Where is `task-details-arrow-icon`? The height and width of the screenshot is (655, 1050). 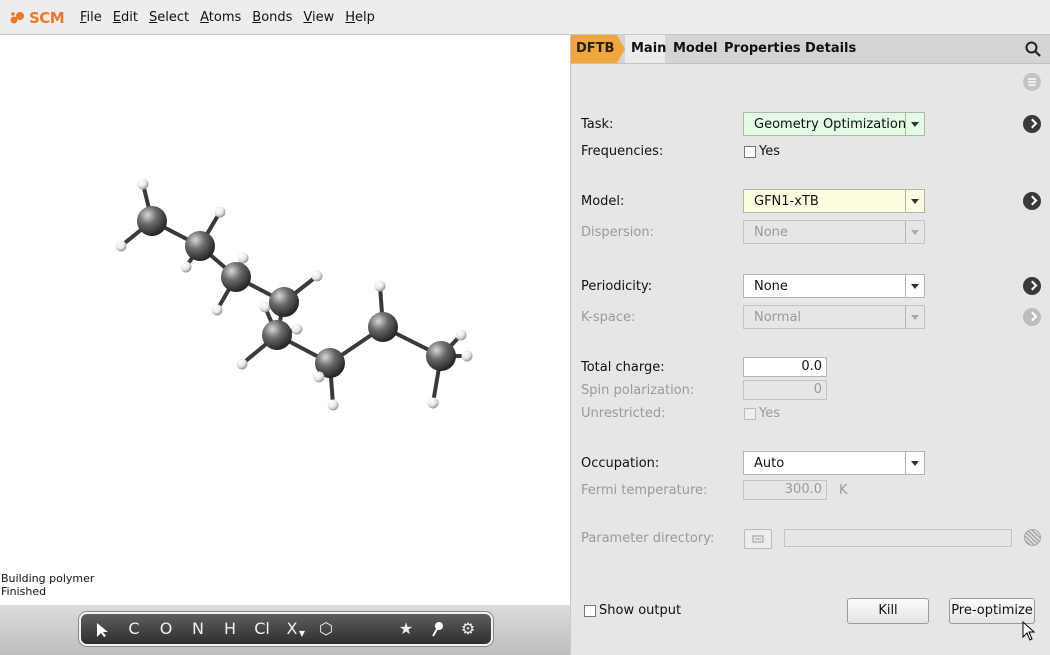 task-details-arrow-icon is located at coordinates (1032, 124).